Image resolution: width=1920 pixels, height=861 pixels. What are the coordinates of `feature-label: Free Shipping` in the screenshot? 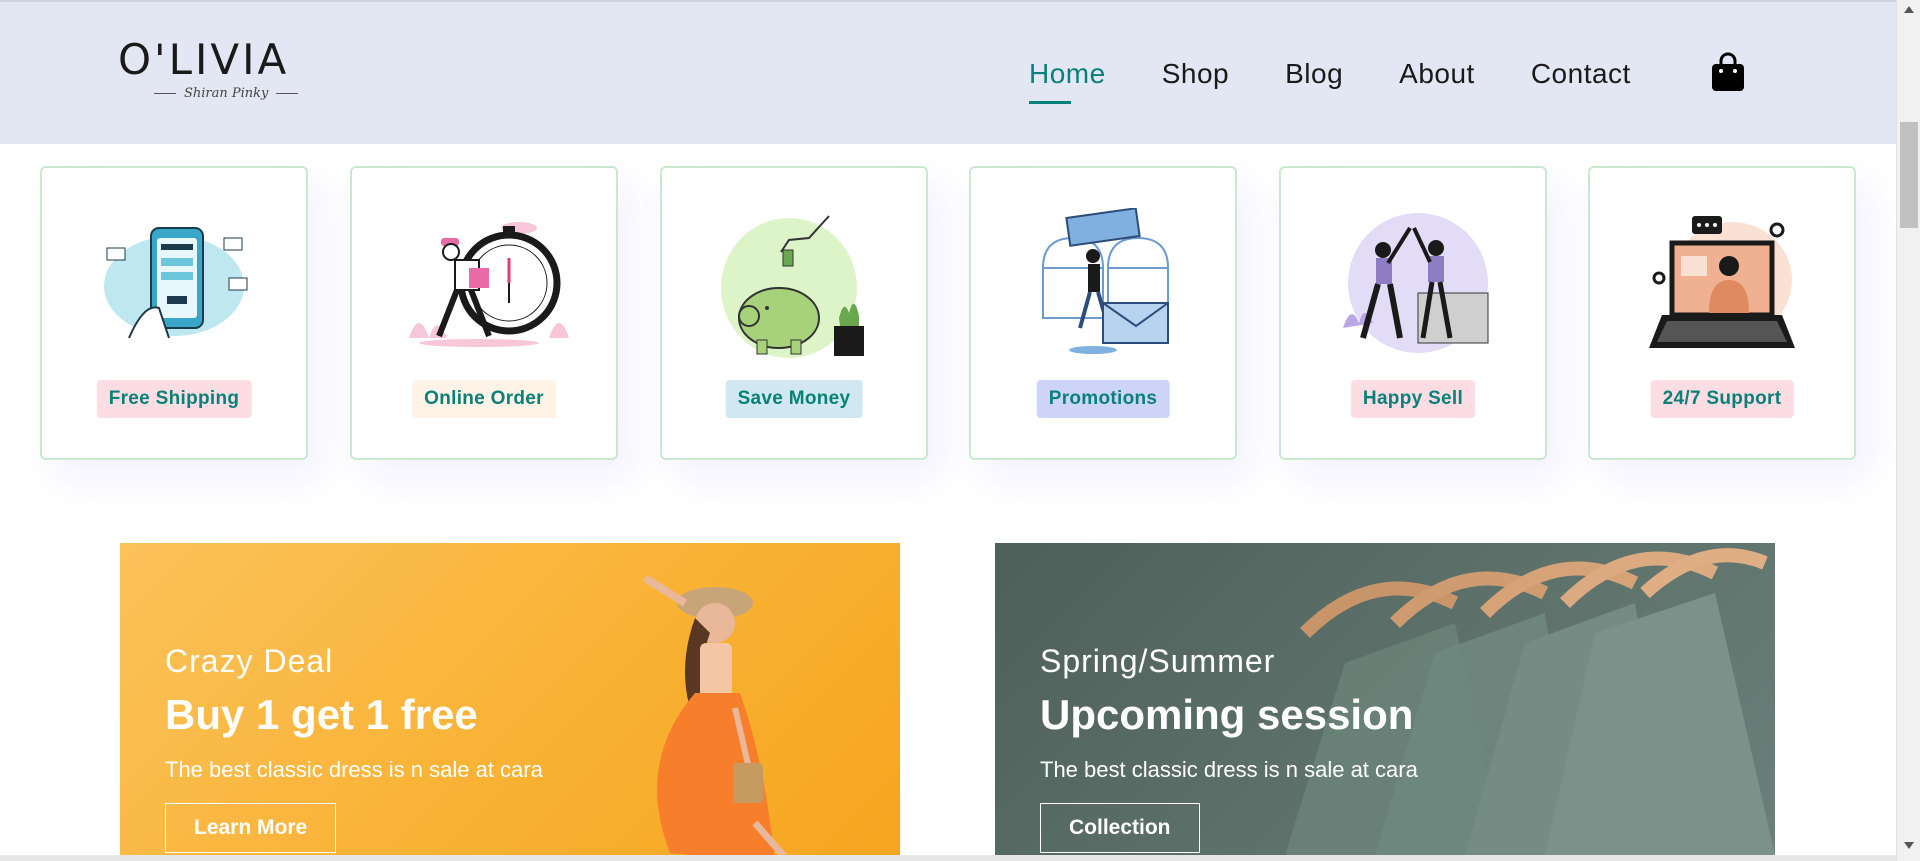 It's located at (174, 399).